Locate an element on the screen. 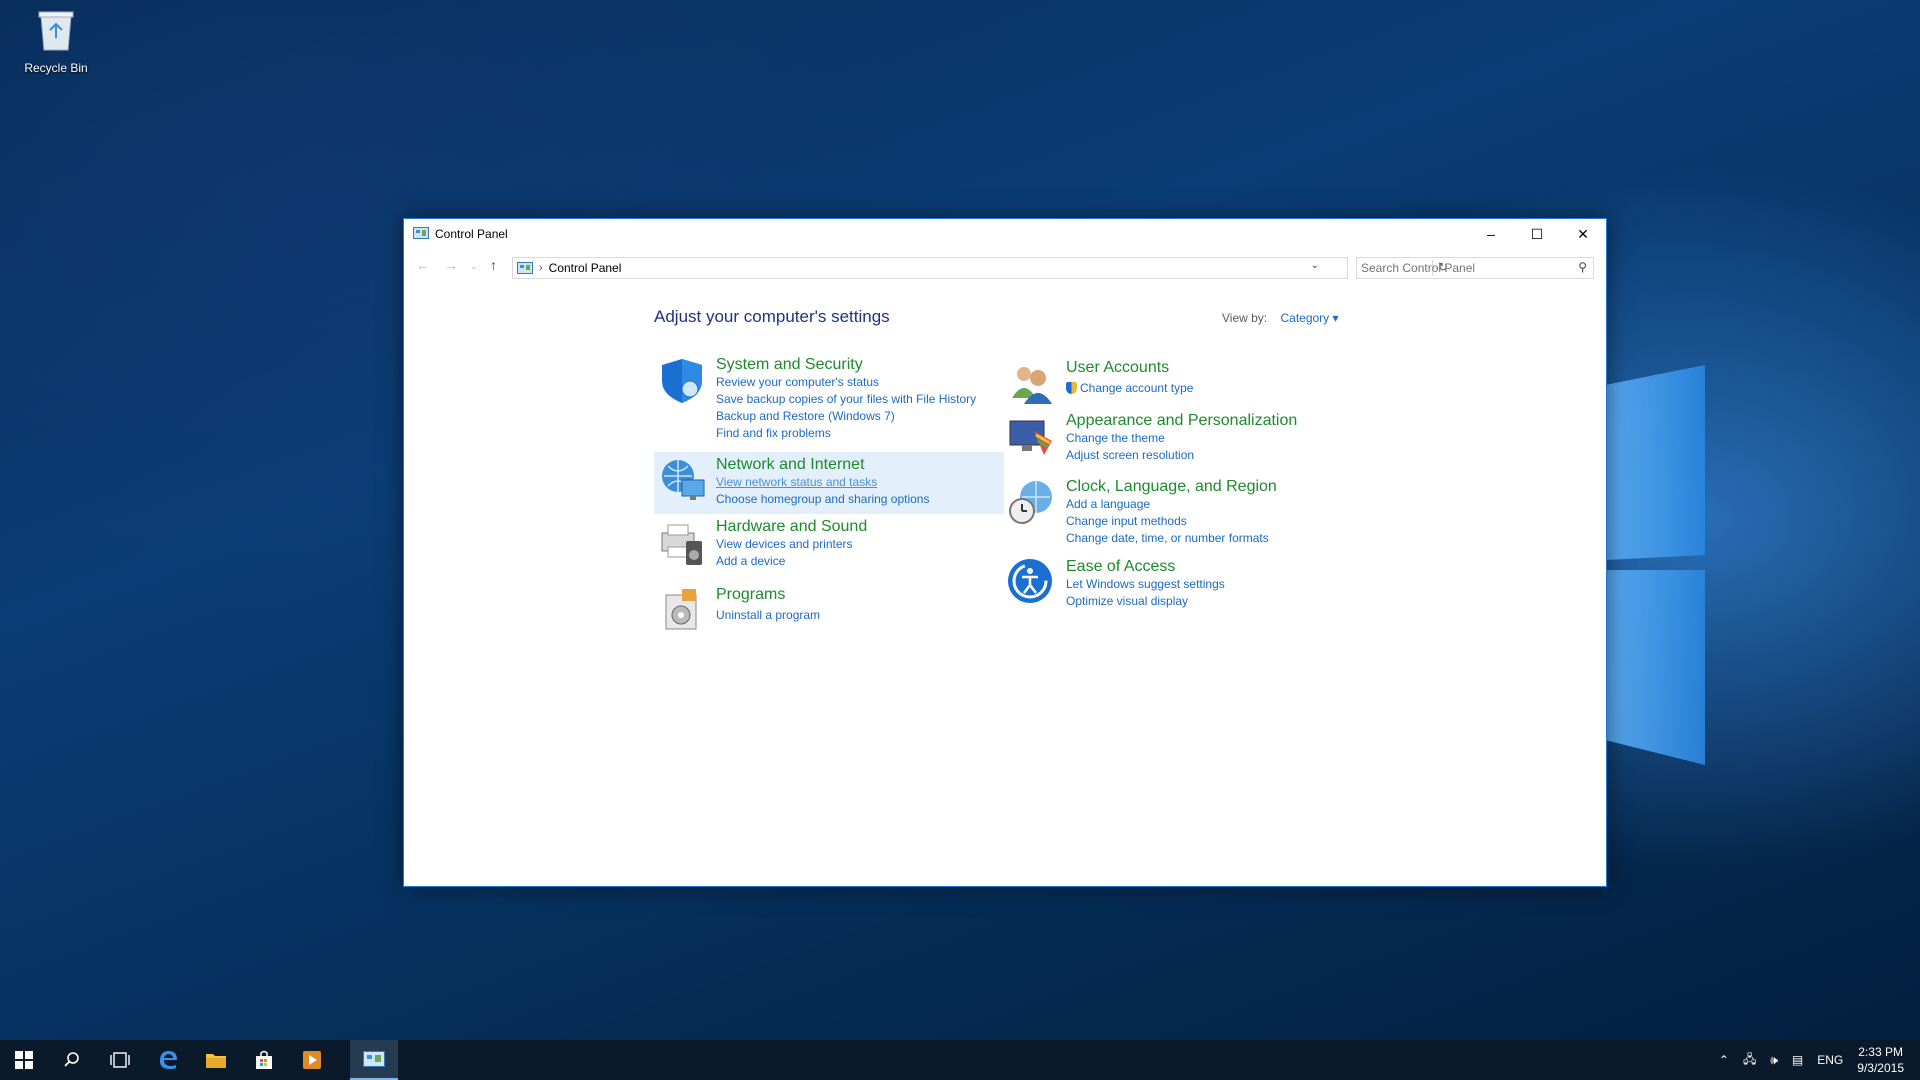  store-bag-icon is located at coordinates (264, 1059).